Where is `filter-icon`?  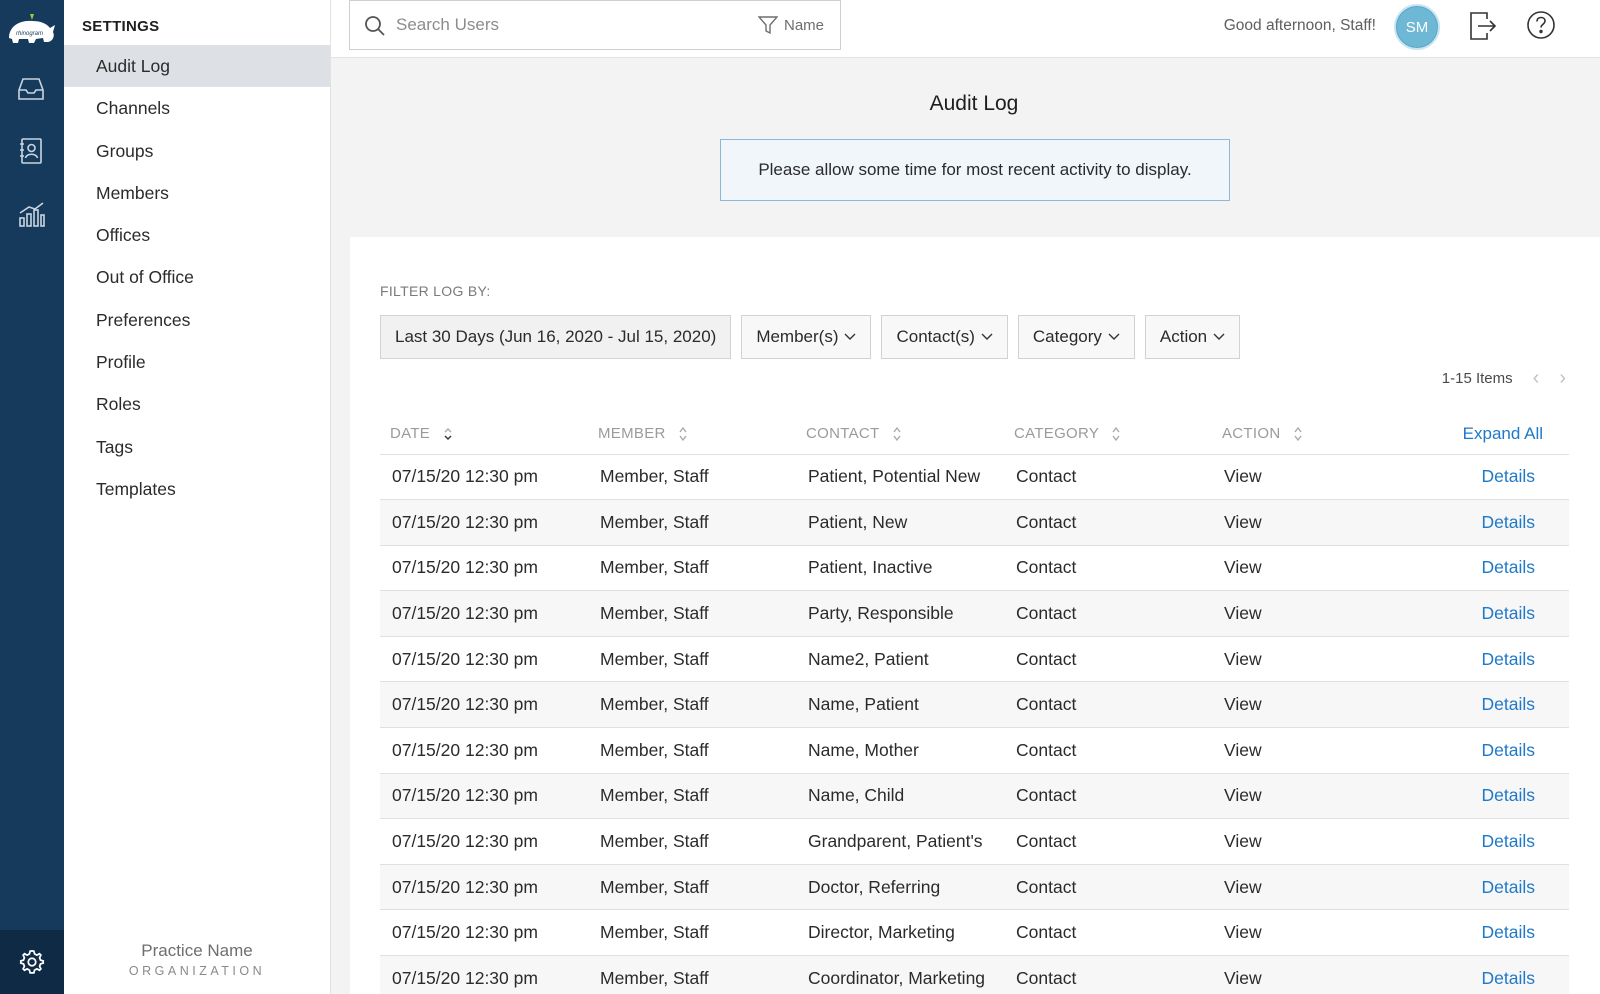 filter-icon is located at coordinates (767, 25).